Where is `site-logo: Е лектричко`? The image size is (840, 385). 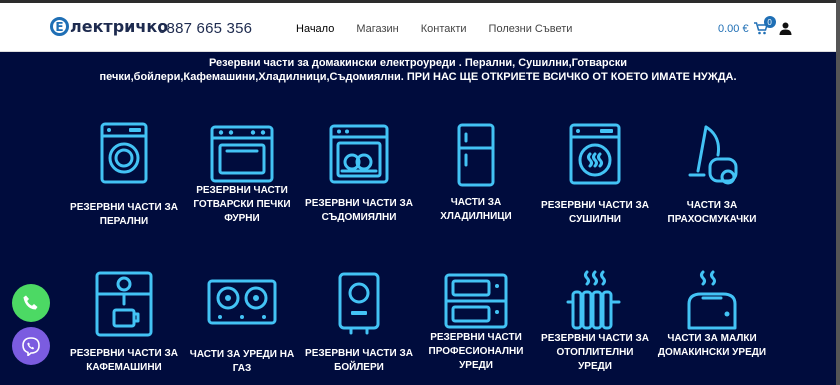 site-logo: Е лектричко is located at coordinates (109, 26).